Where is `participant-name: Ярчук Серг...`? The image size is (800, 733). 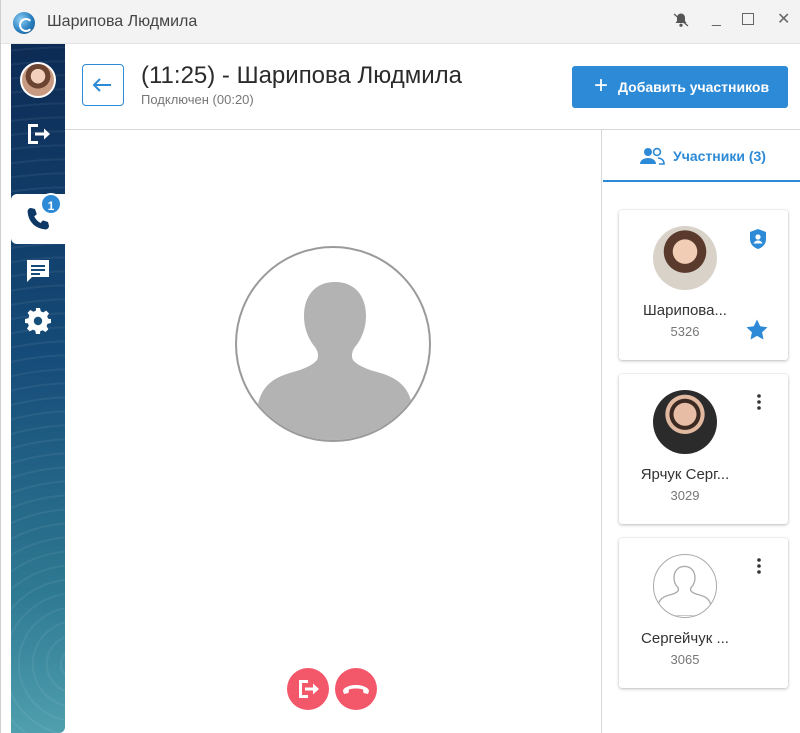 participant-name: Ярчук Серг... is located at coordinates (685, 474).